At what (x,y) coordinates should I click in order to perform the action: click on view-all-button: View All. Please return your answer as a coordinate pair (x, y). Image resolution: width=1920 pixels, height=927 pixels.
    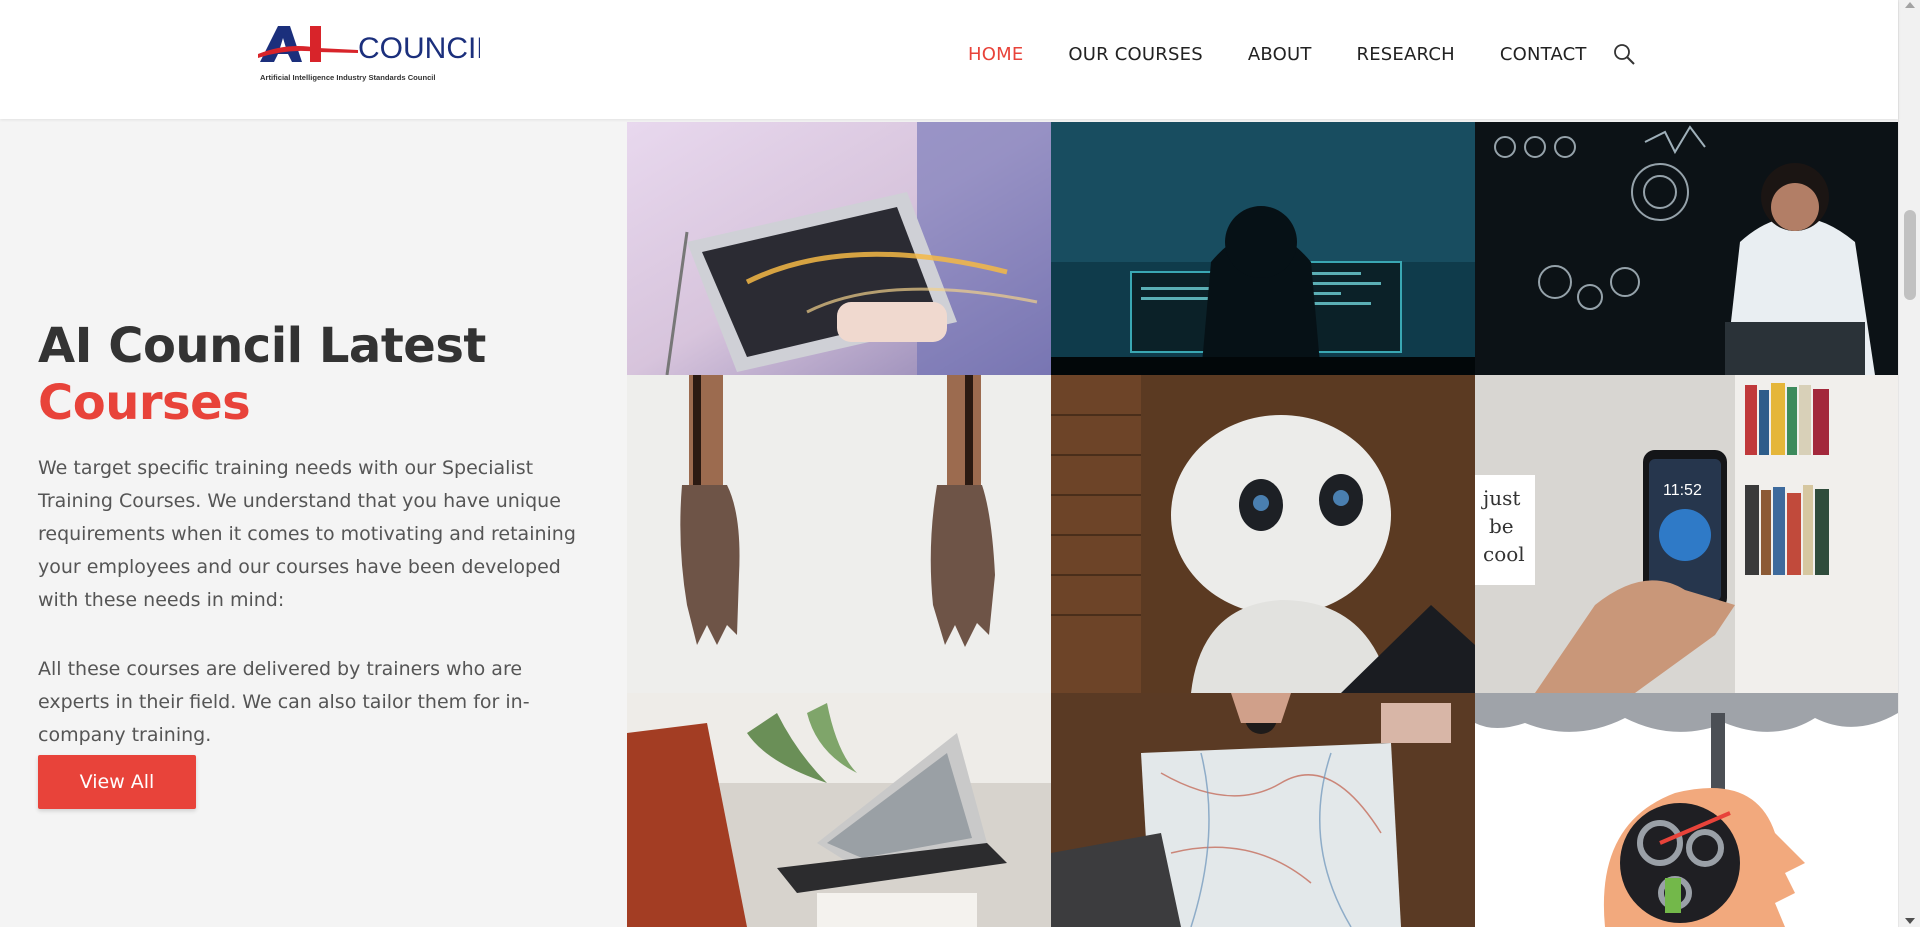
    Looking at the image, I should click on (117, 782).